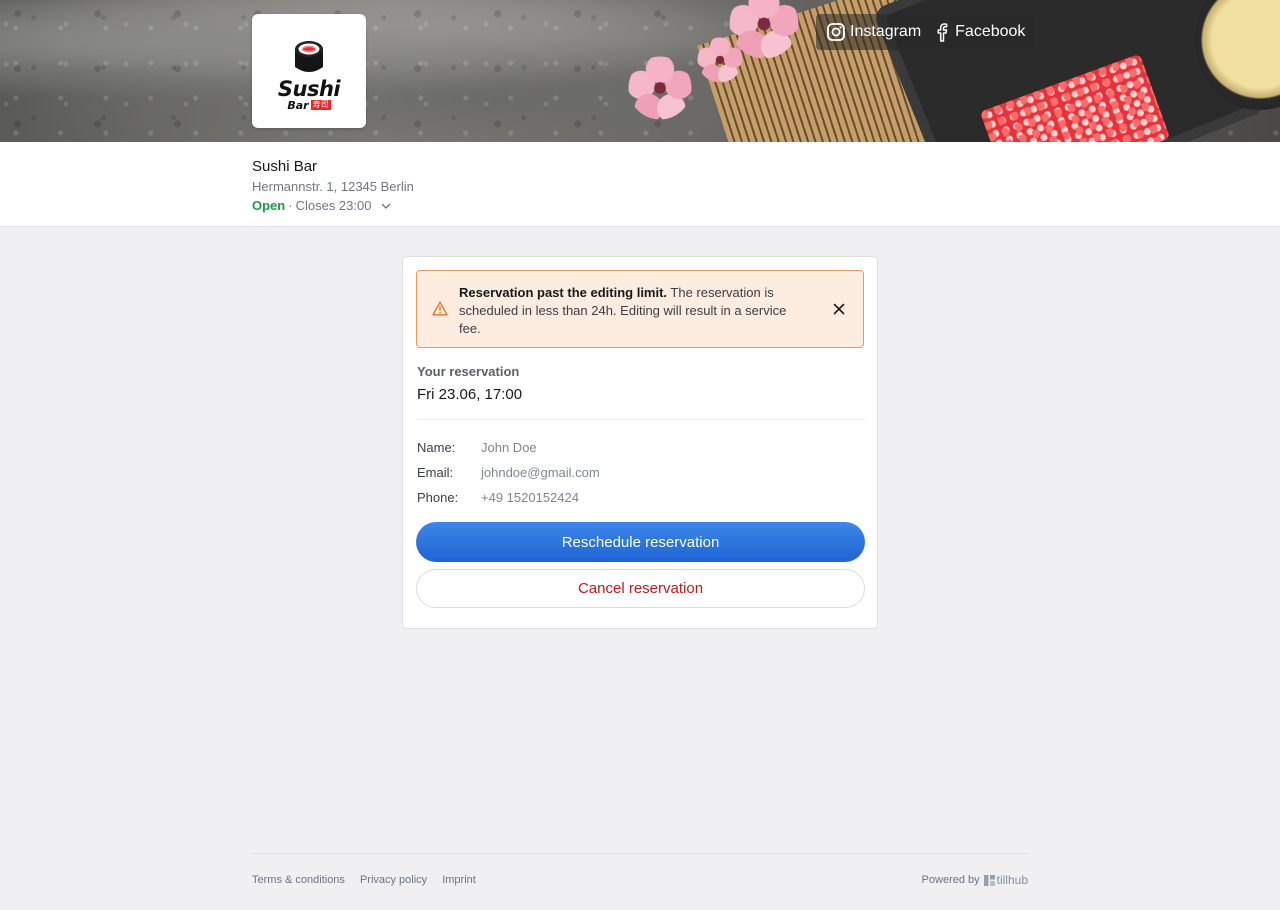 This screenshot has height=910, width=1280. Describe the element at coordinates (309, 56) in the screenshot. I see `sushi-roll-icon` at that location.